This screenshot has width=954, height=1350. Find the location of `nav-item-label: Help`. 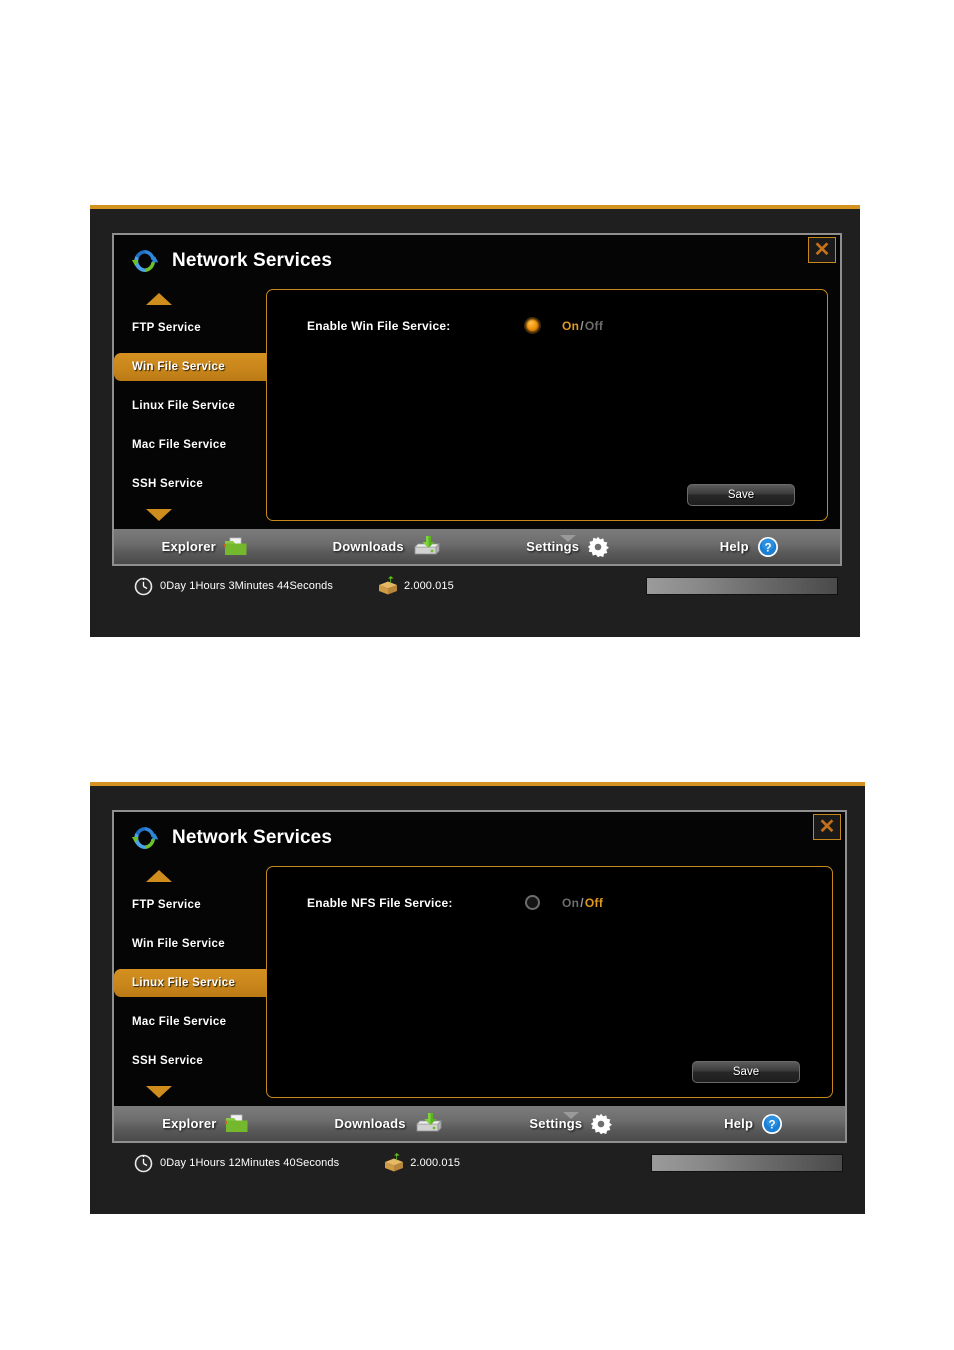

nav-item-label: Help is located at coordinates (734, 546).